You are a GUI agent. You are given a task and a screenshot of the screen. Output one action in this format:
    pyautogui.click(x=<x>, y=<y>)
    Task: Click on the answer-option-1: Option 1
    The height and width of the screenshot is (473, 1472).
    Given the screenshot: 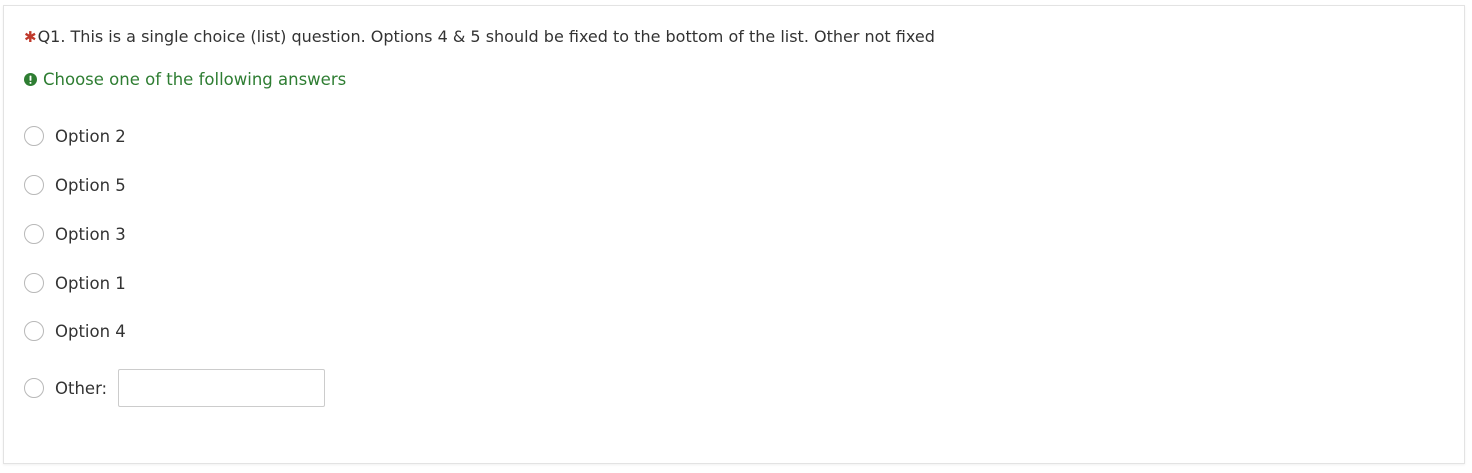 What is the action you would take?
    pyautogui.click(x=75, y=283)
    